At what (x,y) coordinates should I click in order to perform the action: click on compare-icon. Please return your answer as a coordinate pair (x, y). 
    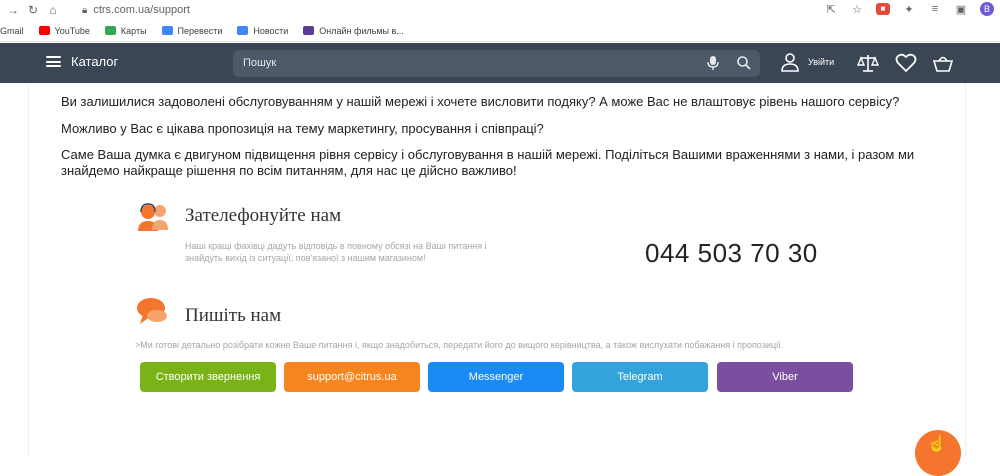
    Looking at the image, I should click on (868, 63).